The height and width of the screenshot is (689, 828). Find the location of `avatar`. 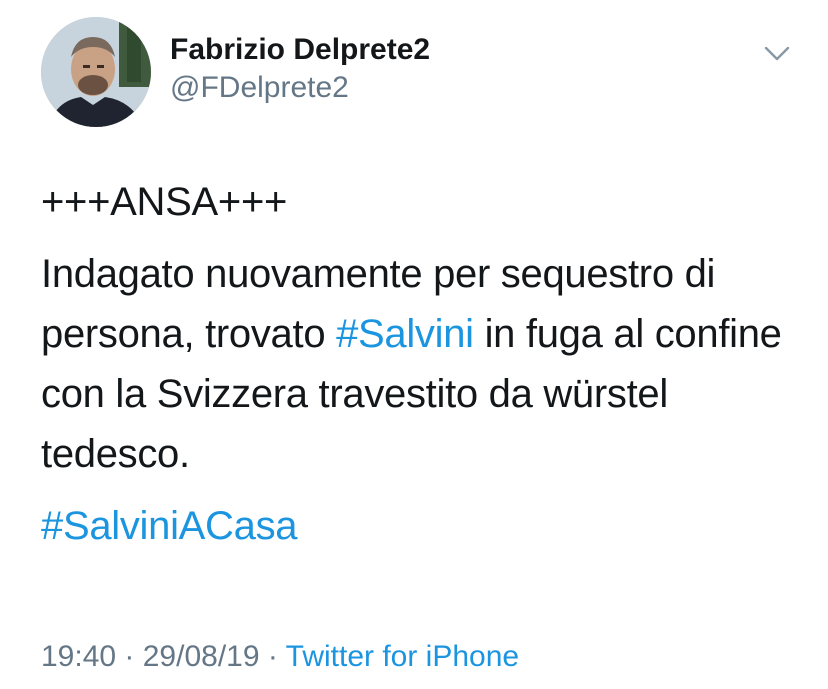

avatar is located at coordinates (96, 72).